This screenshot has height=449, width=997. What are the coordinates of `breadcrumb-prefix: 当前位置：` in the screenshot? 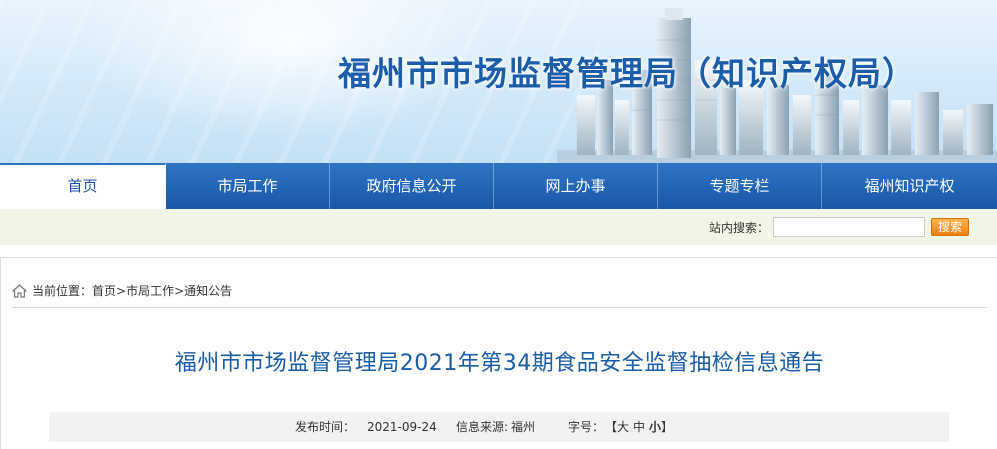 It's located at (62, 291).